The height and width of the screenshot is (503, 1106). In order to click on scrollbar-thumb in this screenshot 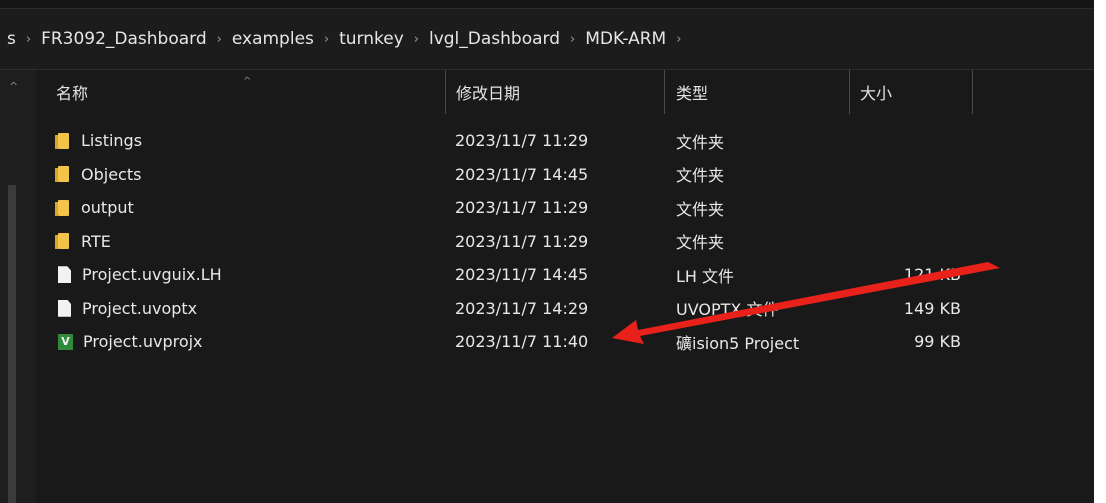, I will do `click(12, 344)`.